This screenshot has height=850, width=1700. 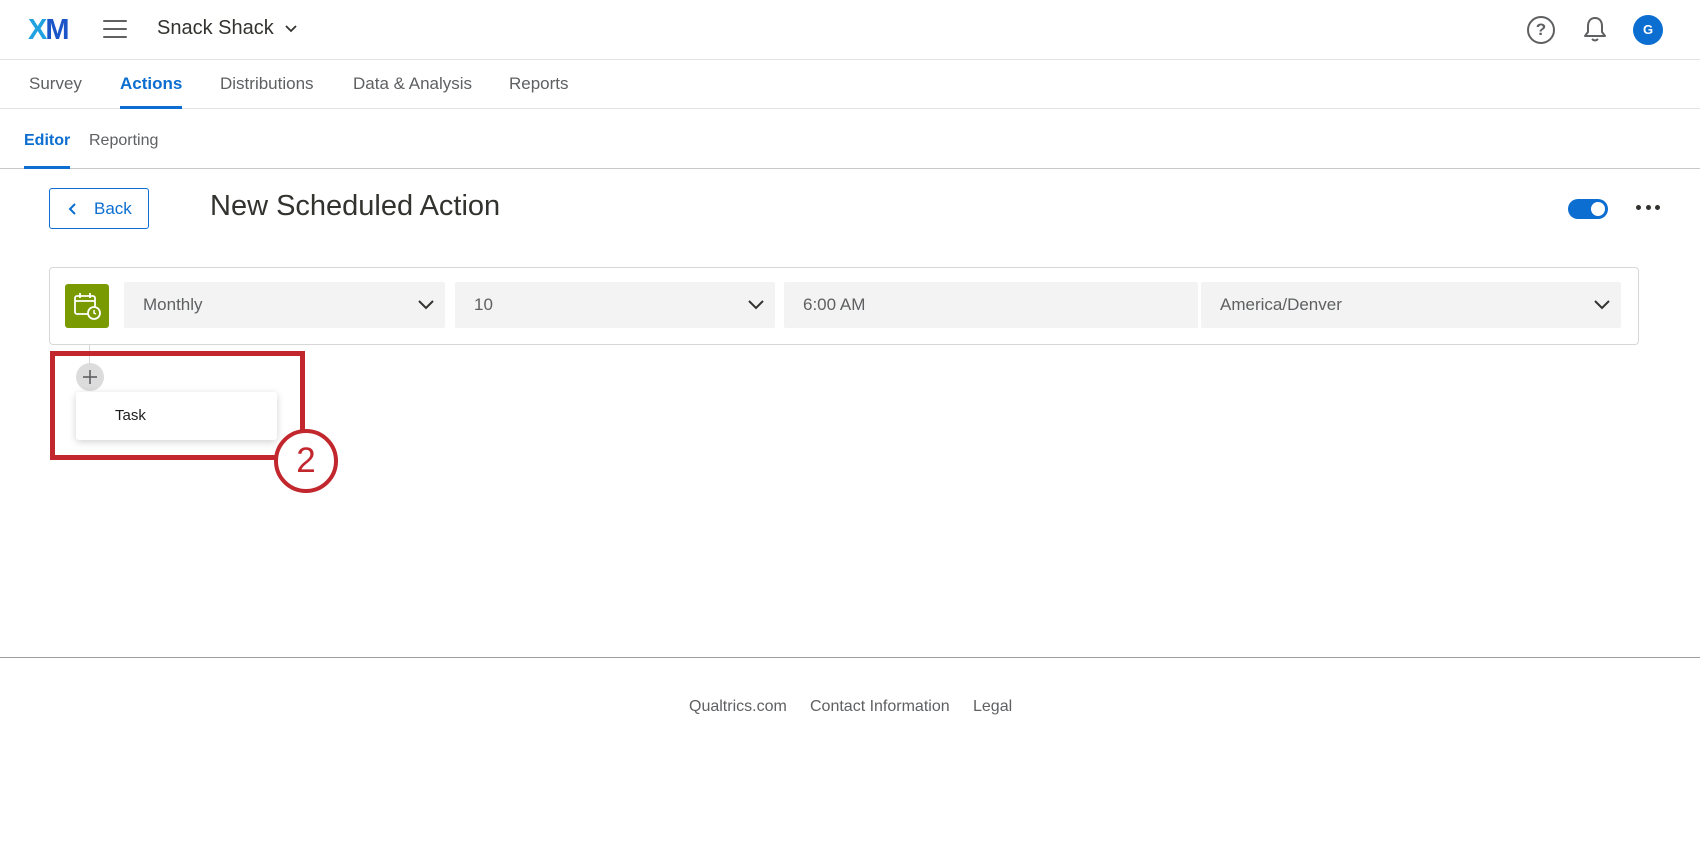 What do you see at coordinates (1541, 30) in the screenshot?
I see `help-icon: ?` at bounding box center [1541, 30].